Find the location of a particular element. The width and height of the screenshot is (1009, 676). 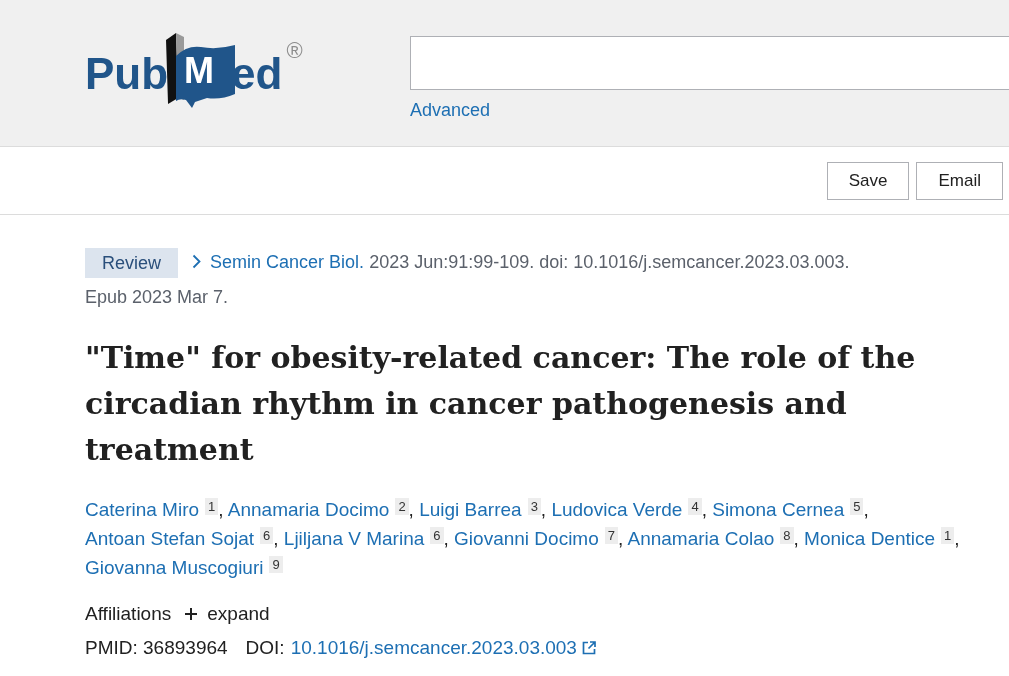

pmid-text: PMID: 36893964 is located at coordinates (156, 647).